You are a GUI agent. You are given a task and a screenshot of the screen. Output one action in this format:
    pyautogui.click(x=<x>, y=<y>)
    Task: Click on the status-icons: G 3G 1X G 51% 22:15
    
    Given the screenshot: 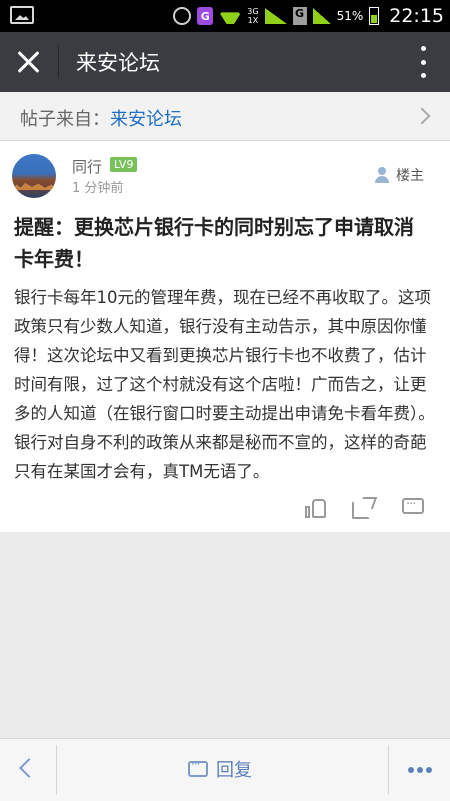 What is the action you would take?
    pyautogui.click(x=308, y=16)
    